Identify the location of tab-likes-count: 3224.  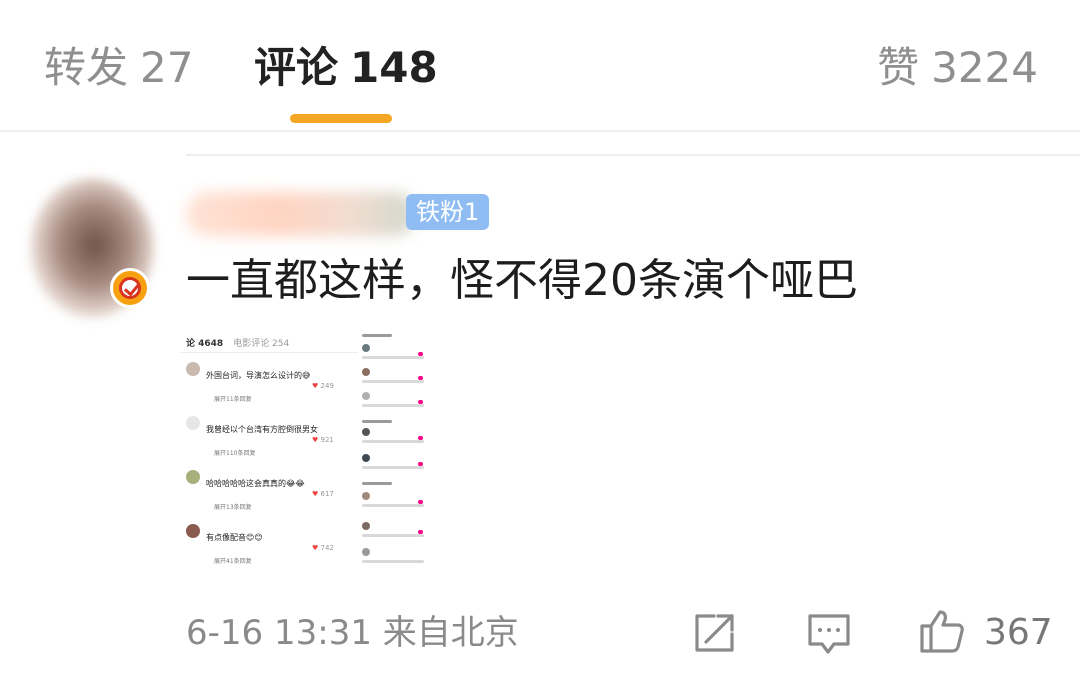
(984, 67).